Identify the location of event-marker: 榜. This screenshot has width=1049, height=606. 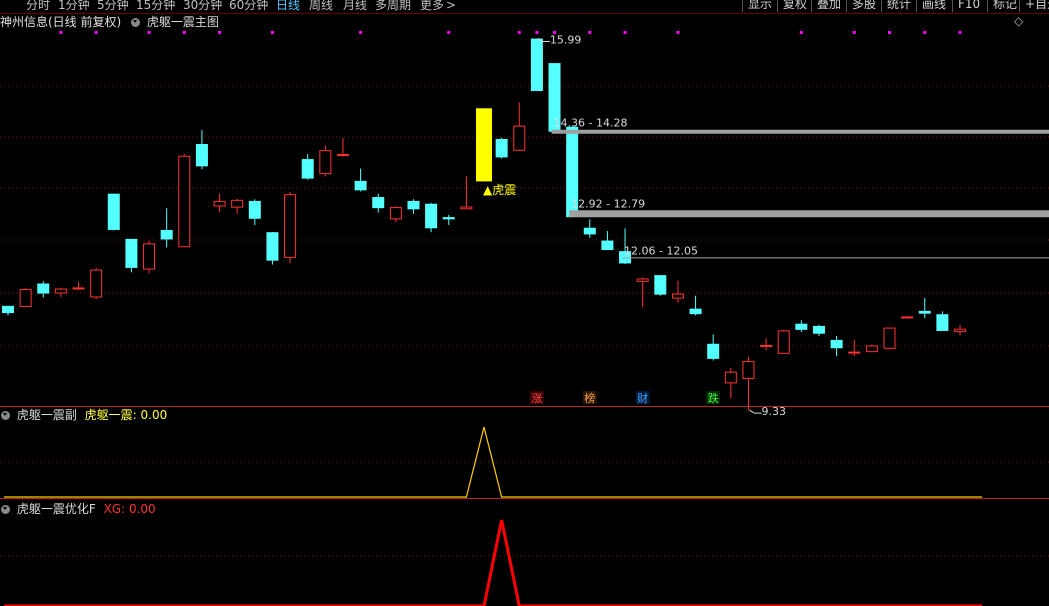
(589, 398).